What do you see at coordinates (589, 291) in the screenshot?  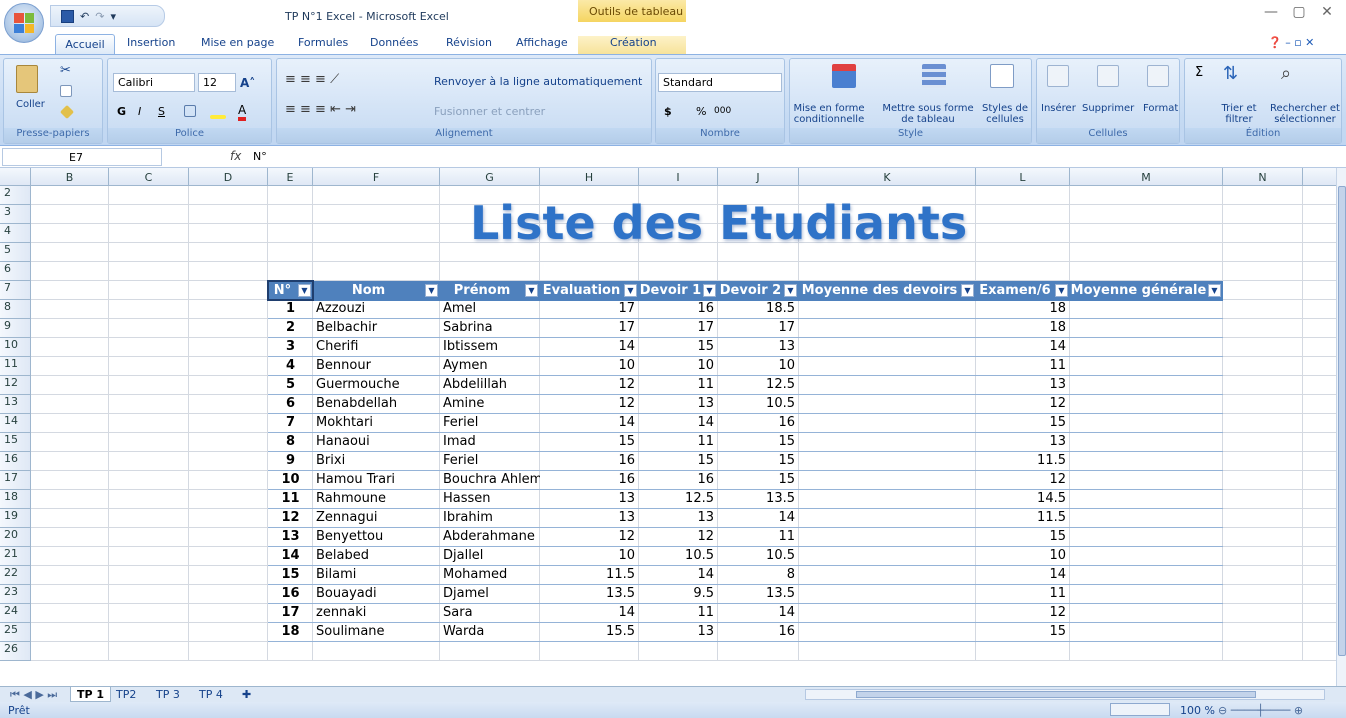 I see `table-header-cell: Evaluation ▼` at bounding box center [589, 291].